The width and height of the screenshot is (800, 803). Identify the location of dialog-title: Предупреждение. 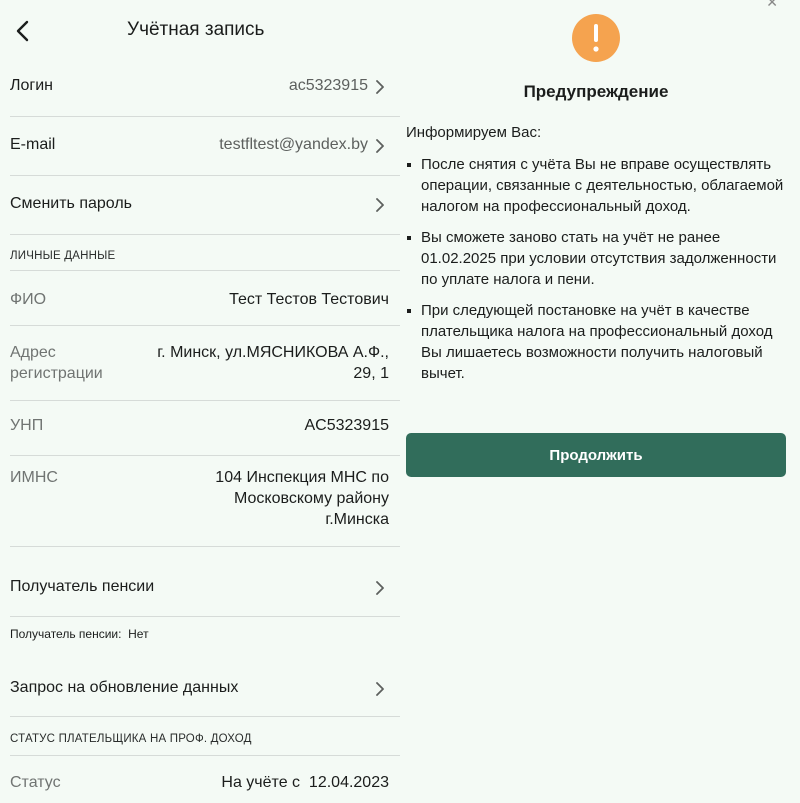
(596, 91).